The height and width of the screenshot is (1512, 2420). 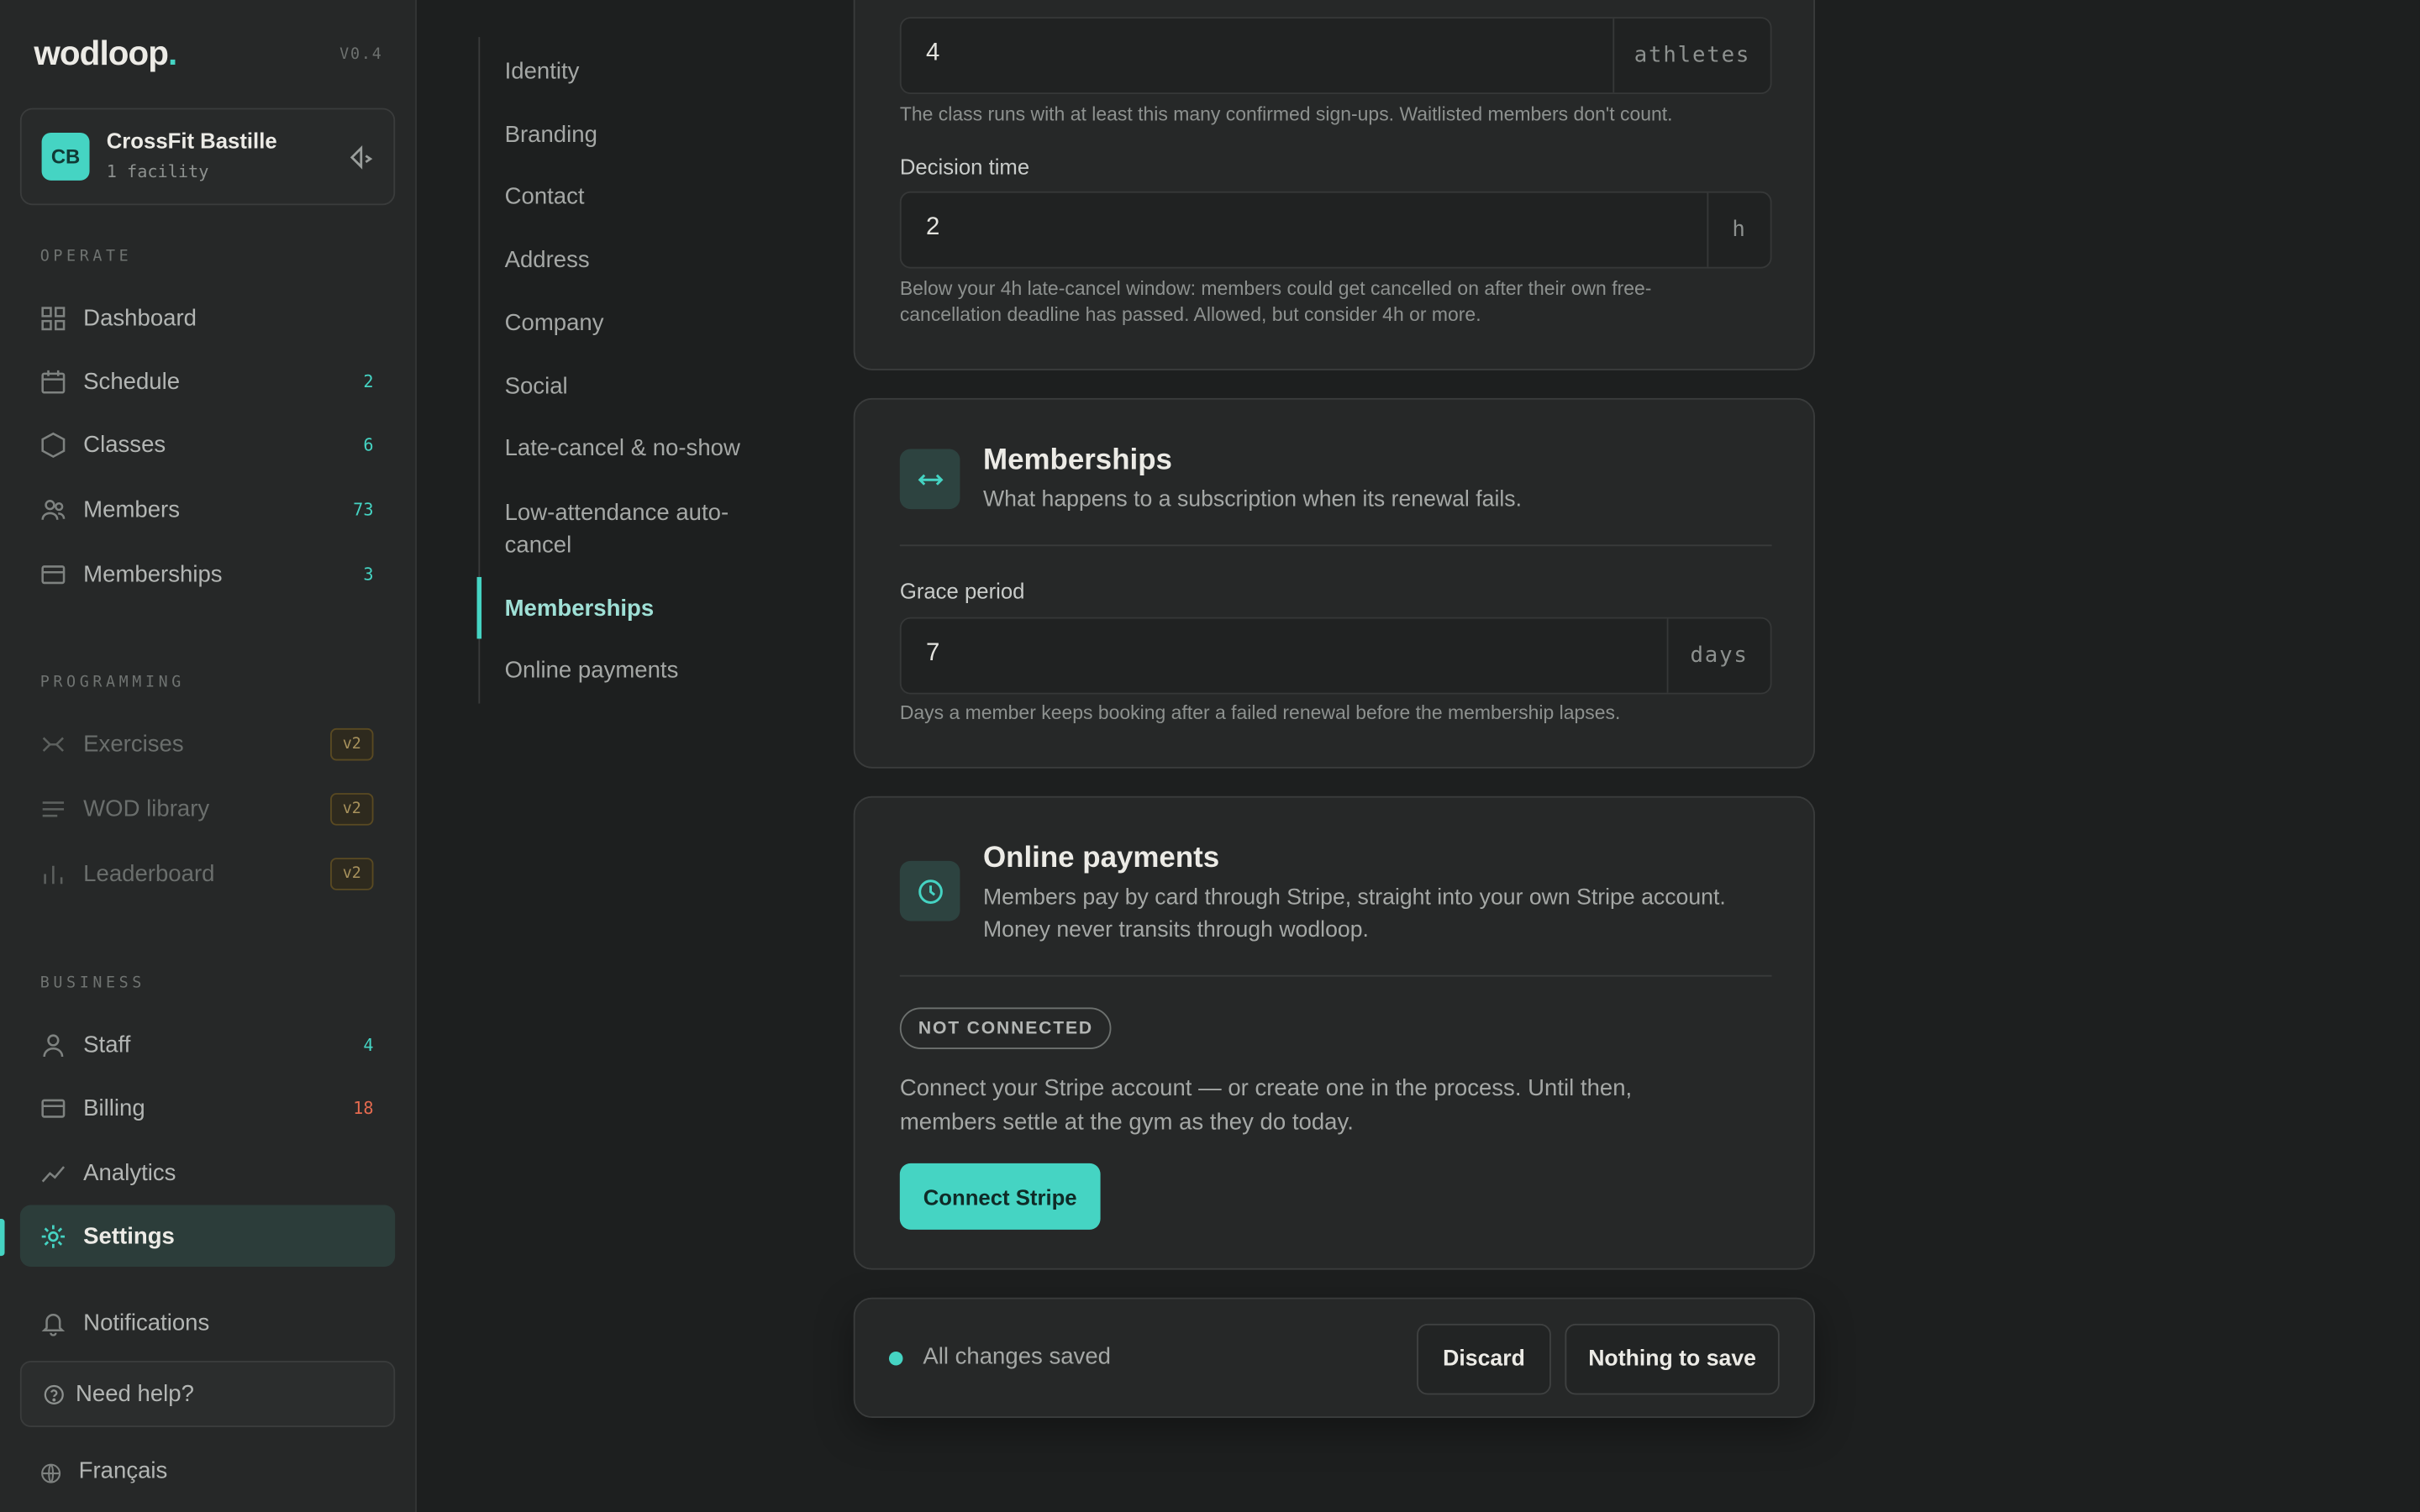 I want to click on decision-time-field: 2 h, so click(x=1335, y=230).